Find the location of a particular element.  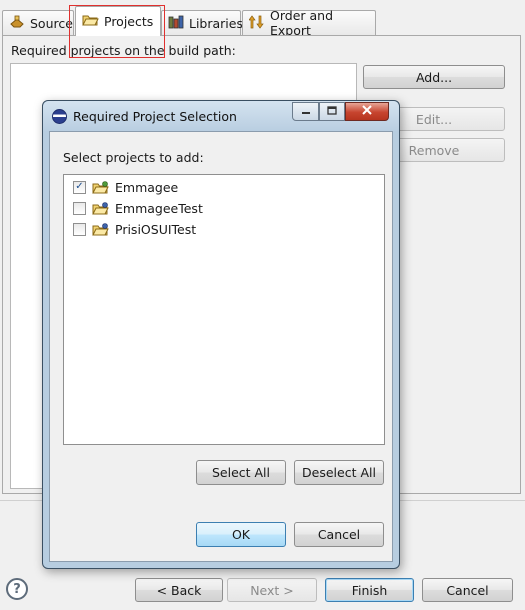

eclipse-icon is located at coordinates (59, 116).